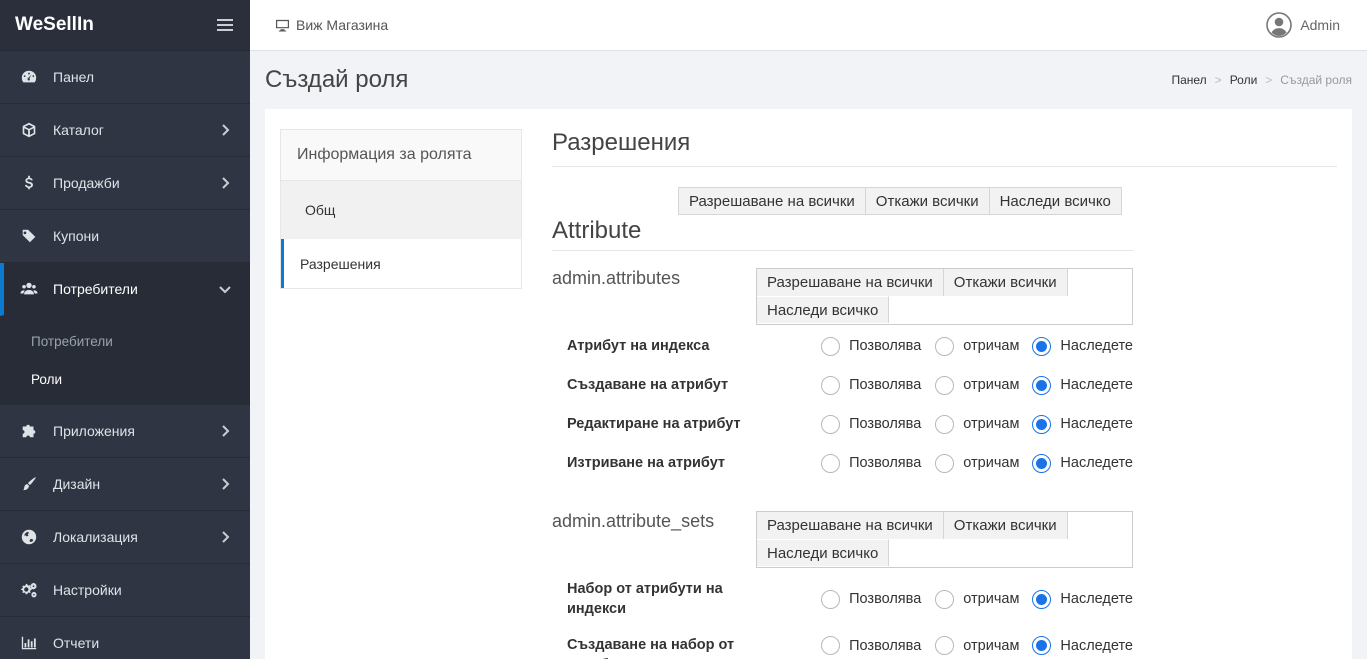 Image resolution: width=1367 pixels, height=659 pixels. I want to click on sidebar-item-settings: Настройки, so click(125, 590).